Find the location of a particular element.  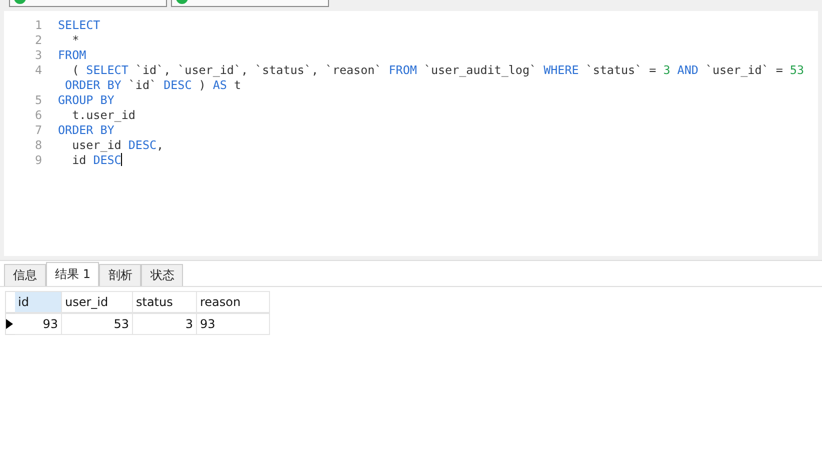

code-line: SELECT is located at coordinates (79, 25).